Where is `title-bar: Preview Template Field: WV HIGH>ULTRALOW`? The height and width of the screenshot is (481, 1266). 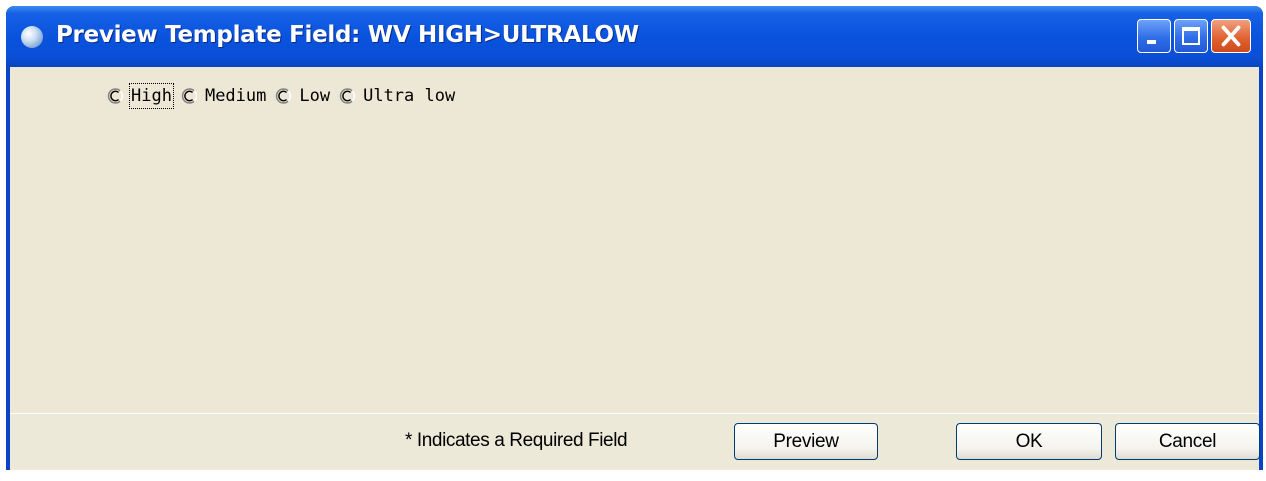 title-bar: Preview Template Field: WV HIGH>ULTRALOW is located at coordinates (634, 36).